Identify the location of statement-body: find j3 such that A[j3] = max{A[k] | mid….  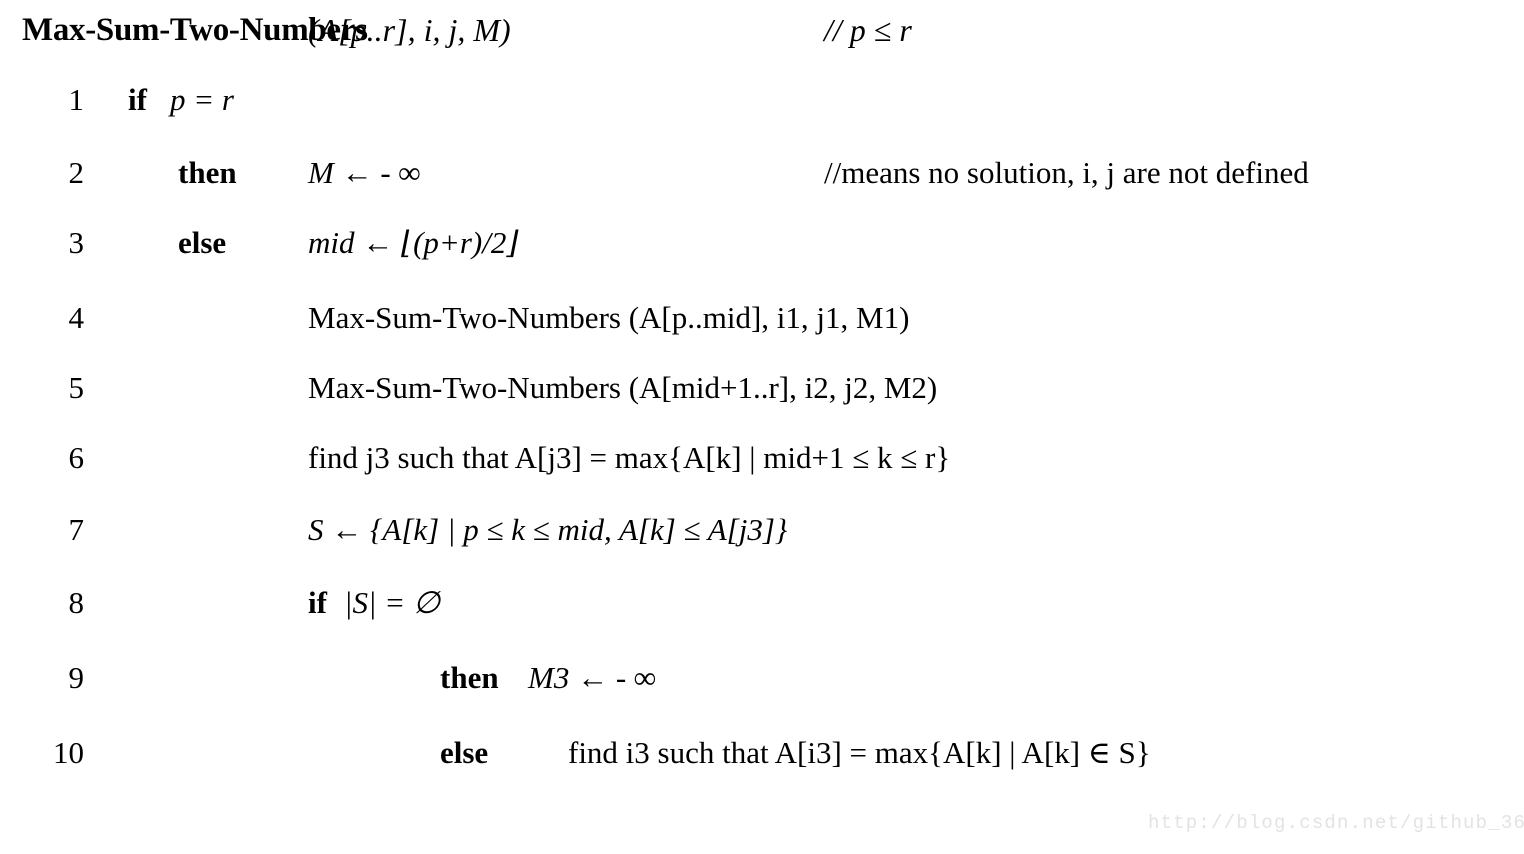
(629, 457).